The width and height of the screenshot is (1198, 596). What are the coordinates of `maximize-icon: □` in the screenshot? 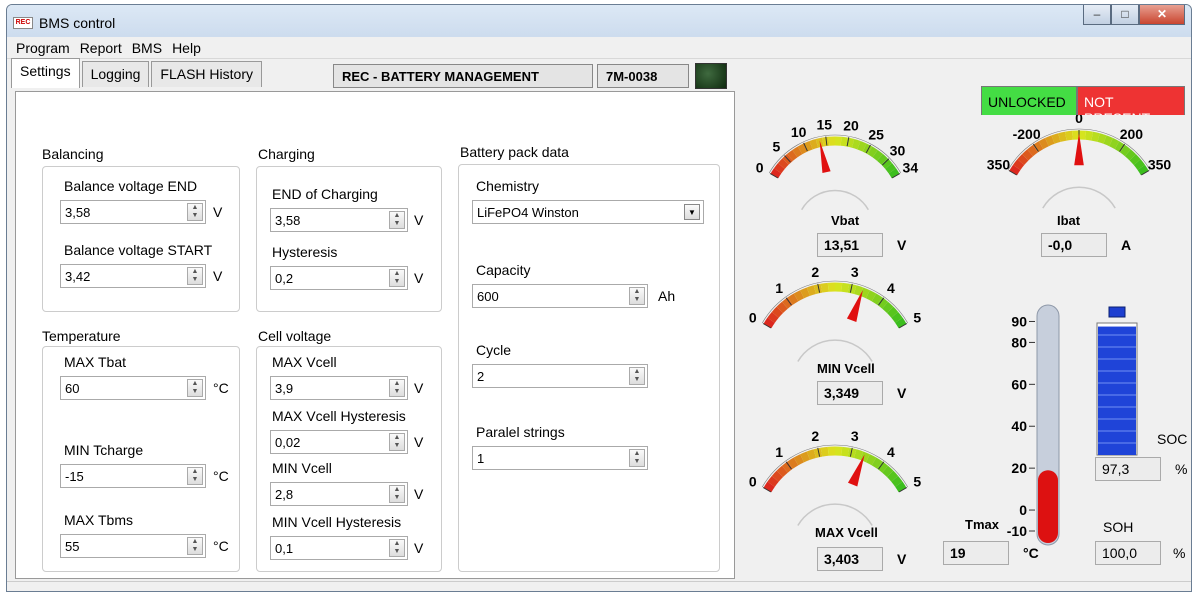 It's located at (1125, 15).